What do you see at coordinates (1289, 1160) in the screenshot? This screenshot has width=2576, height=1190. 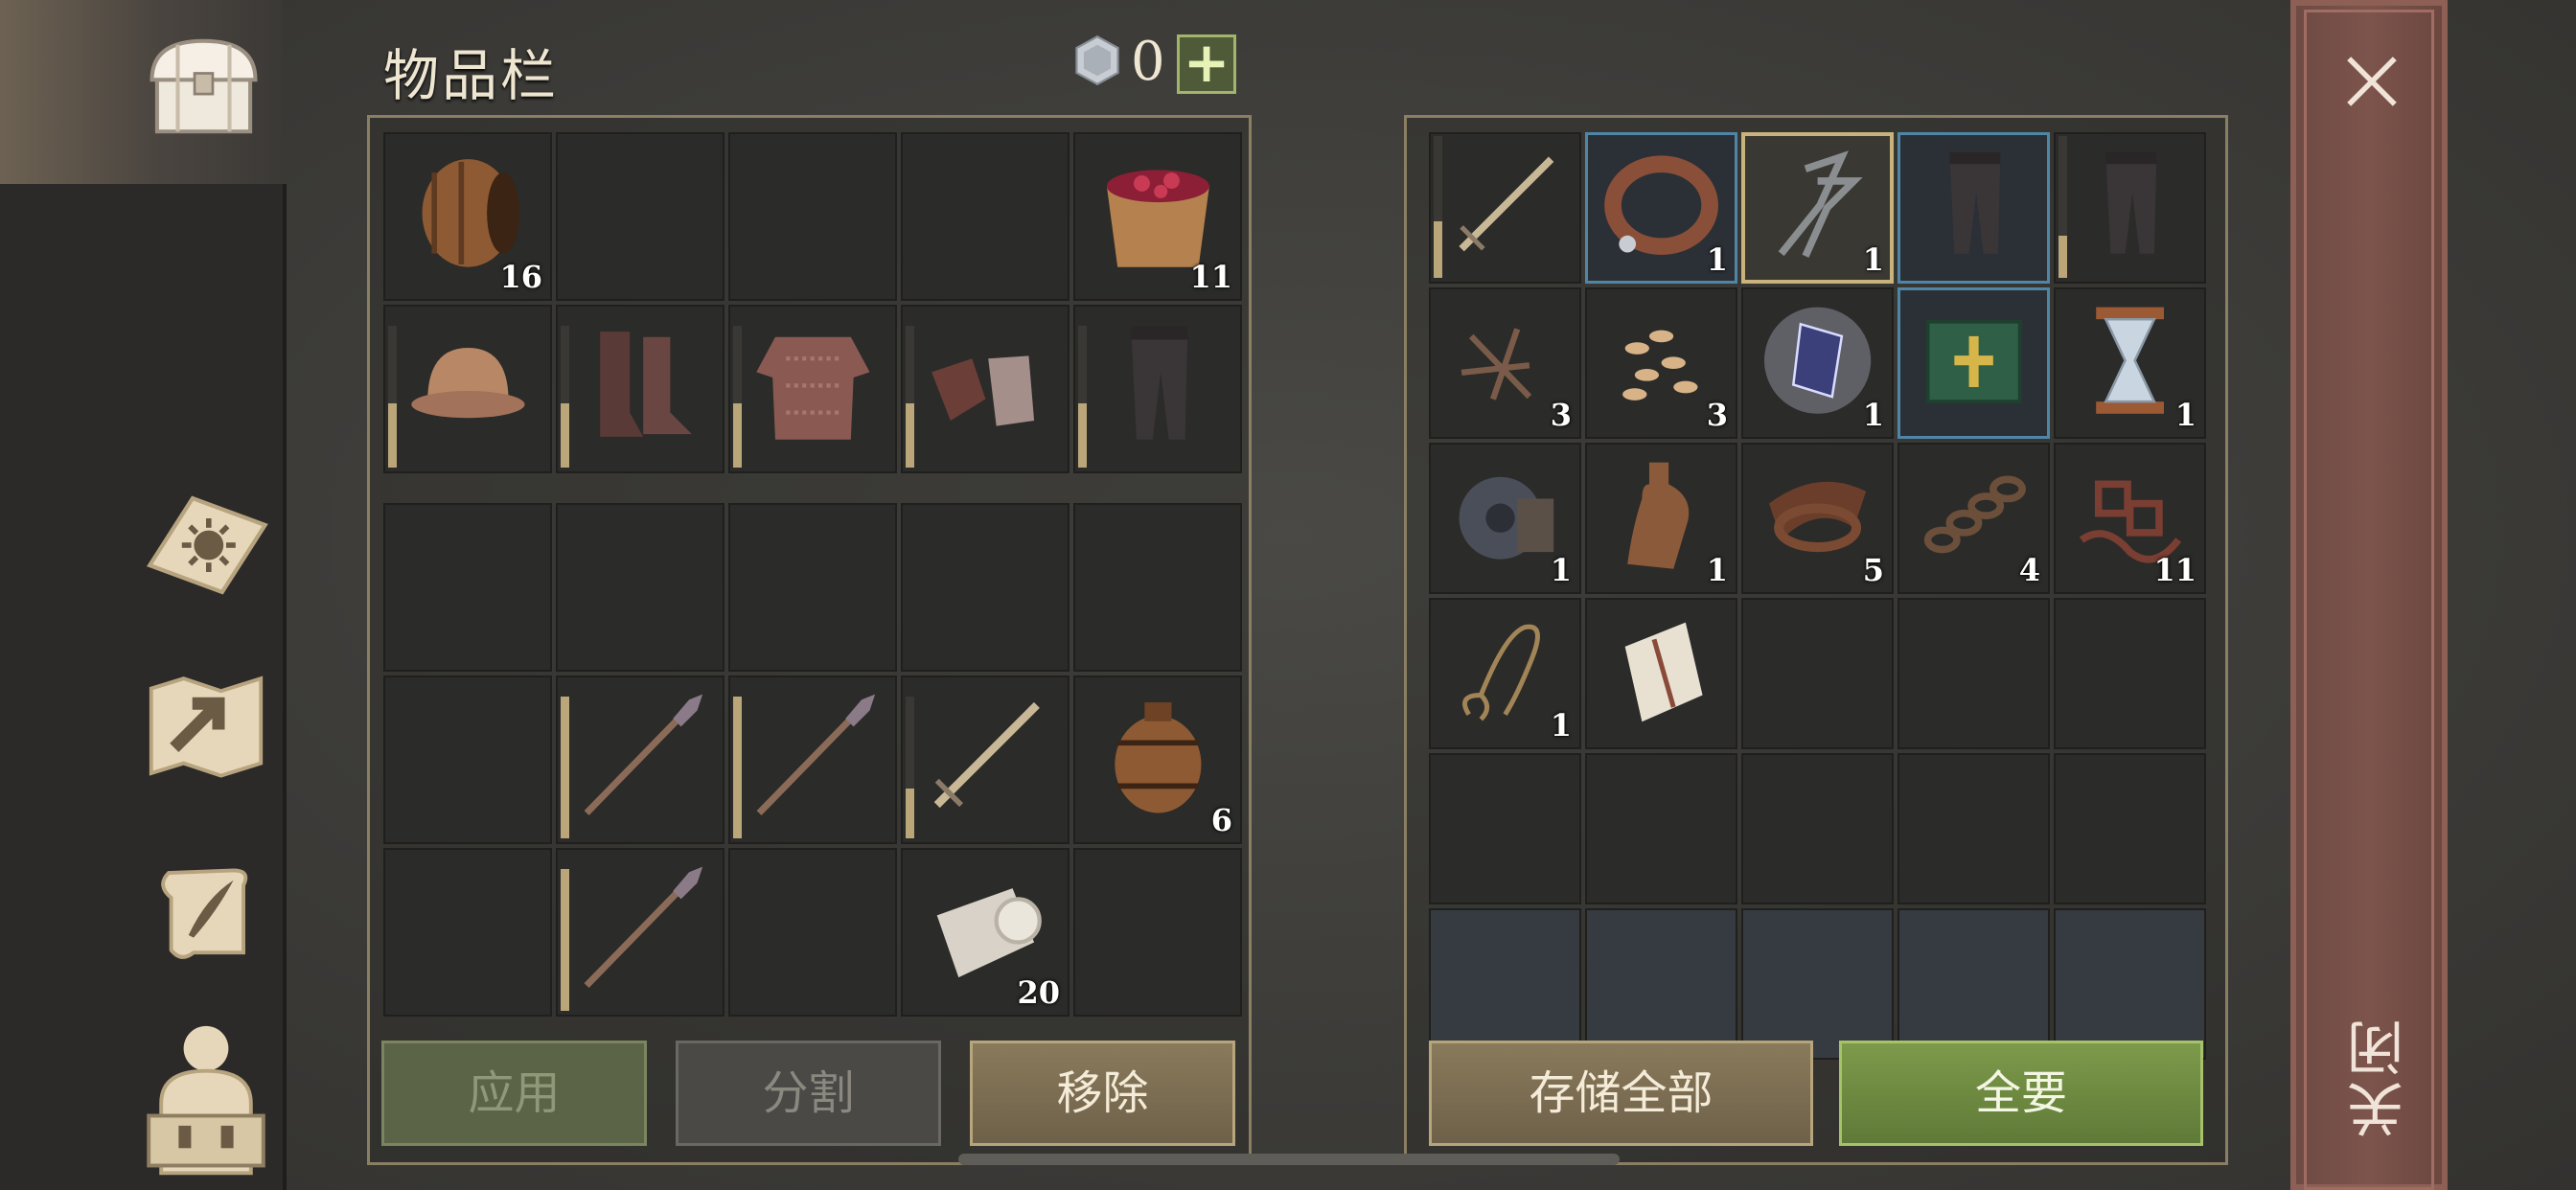 I see `scroll-indicator` at bounding box center [1289, 1160].